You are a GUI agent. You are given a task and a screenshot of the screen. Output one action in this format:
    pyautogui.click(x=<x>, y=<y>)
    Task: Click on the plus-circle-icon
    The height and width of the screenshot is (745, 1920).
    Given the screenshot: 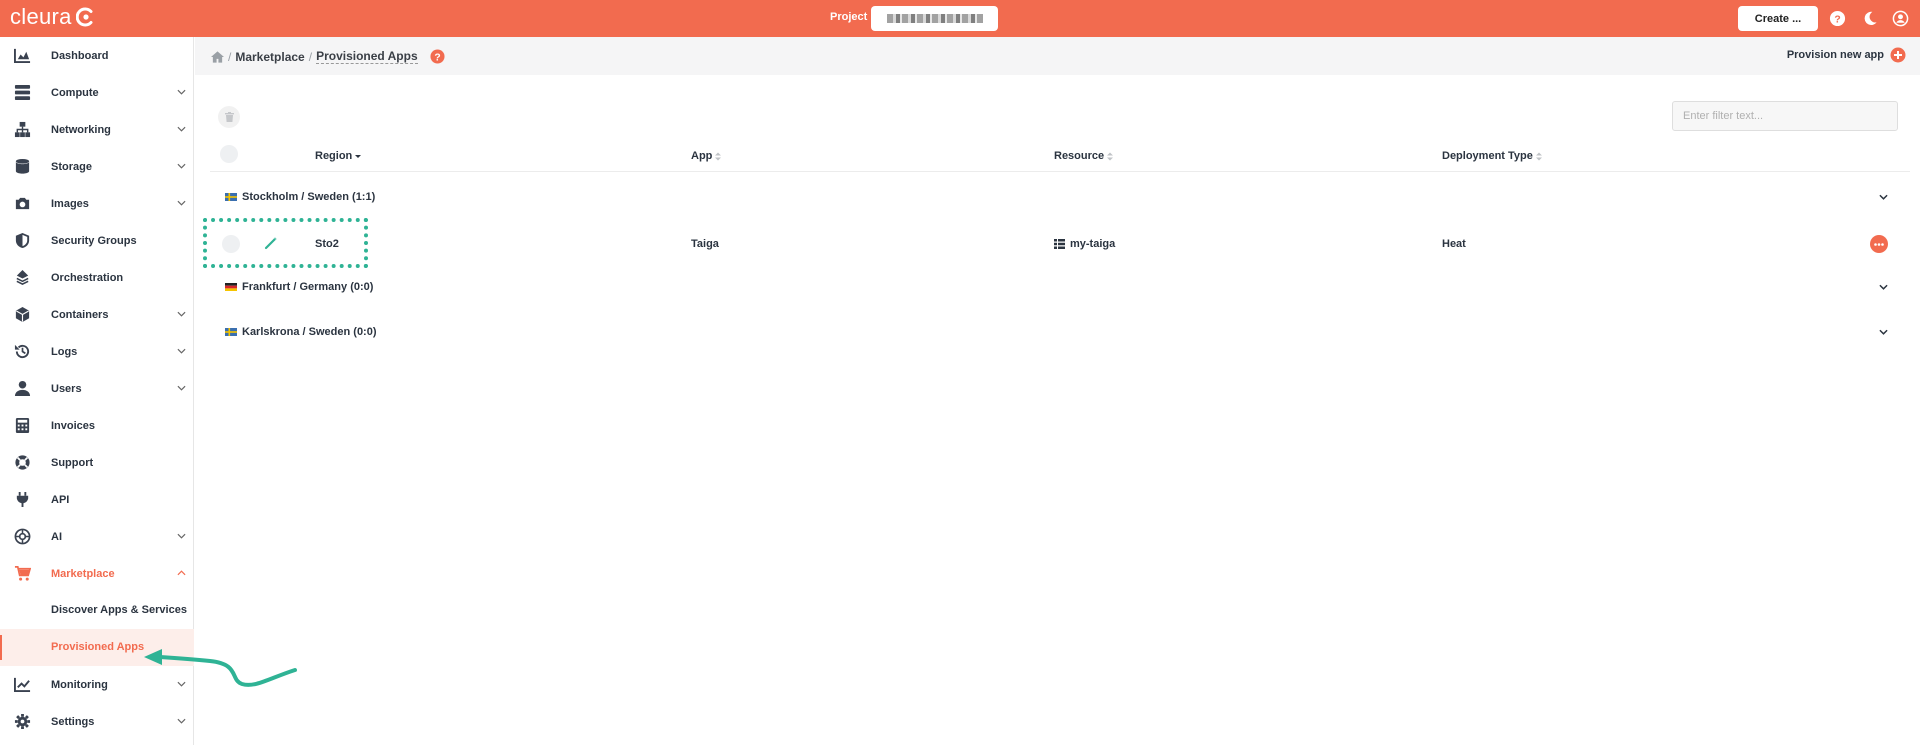 What is the action you would take?
    pyautogui.click(x=1898, y=55)
    